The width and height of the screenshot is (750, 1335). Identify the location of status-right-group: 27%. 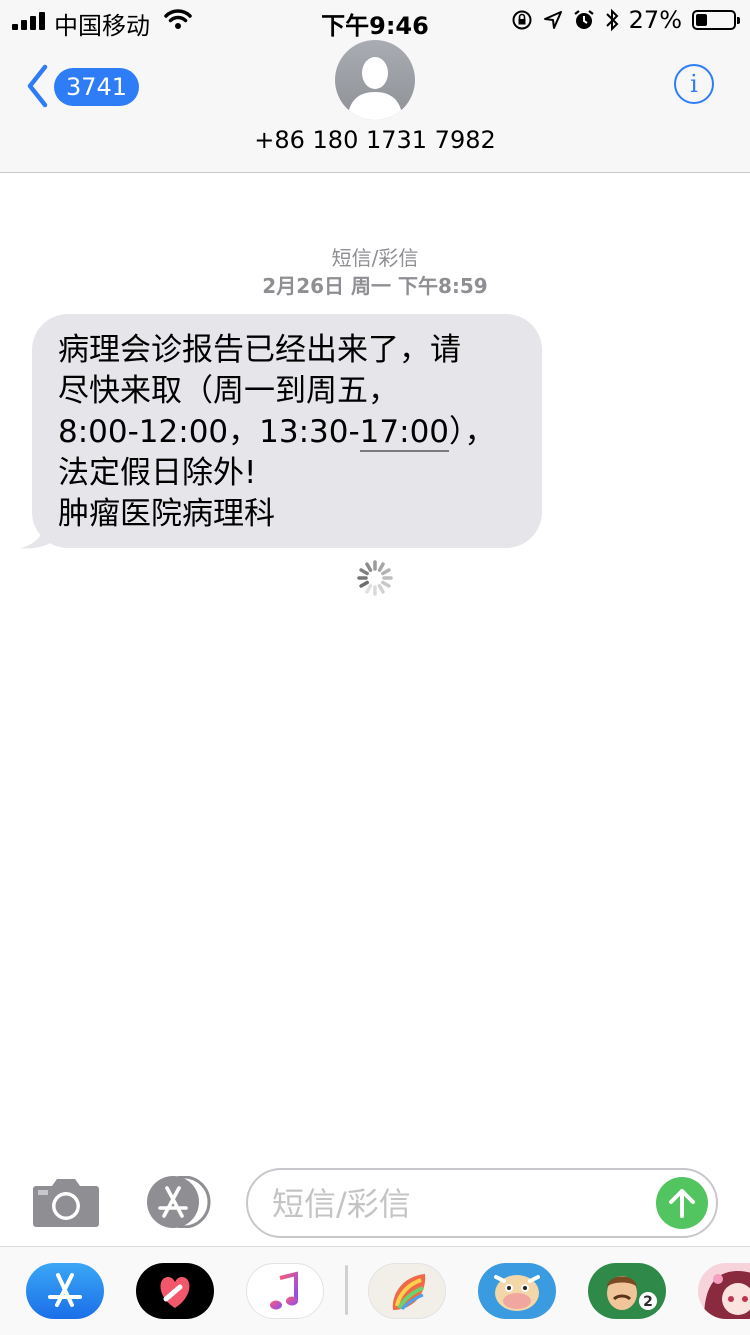
(625, 20).